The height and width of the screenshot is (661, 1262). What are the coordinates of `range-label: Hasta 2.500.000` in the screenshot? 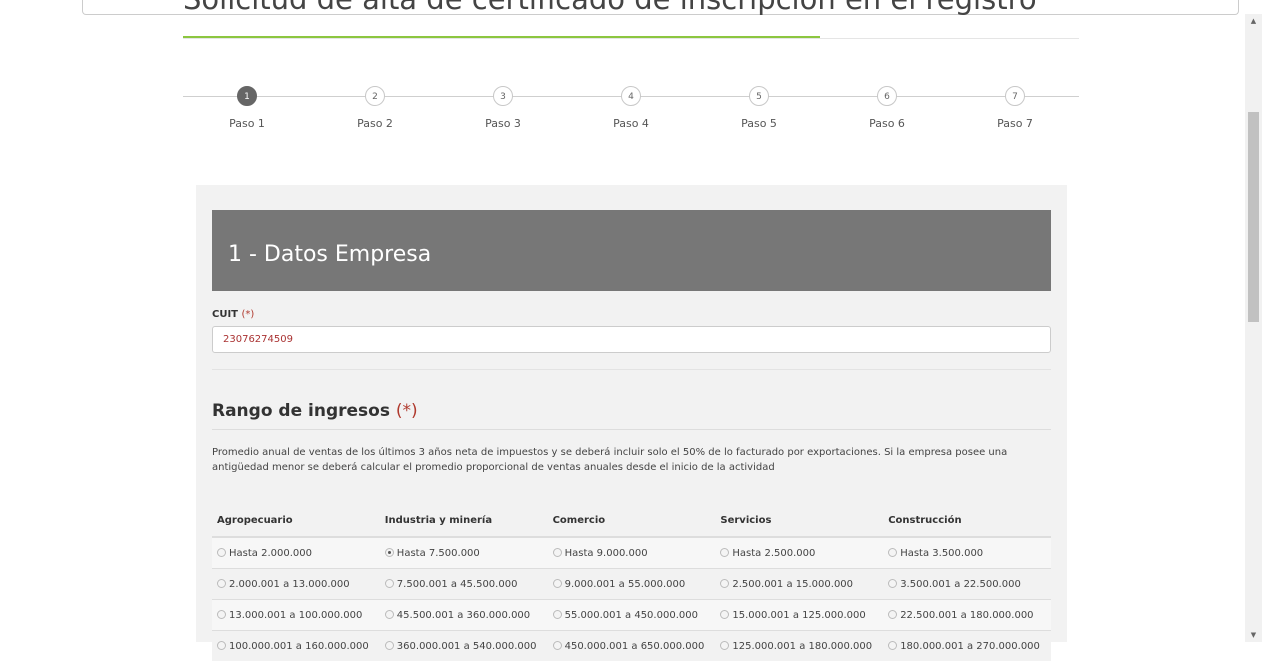 It's located at (773, 553).